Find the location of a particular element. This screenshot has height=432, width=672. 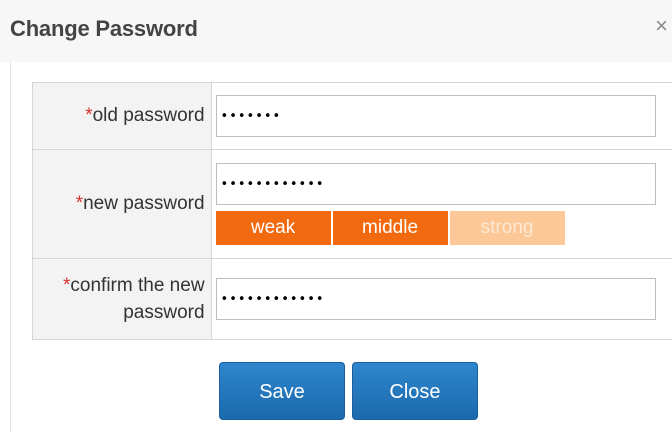

confirm-password-field-cell is located at coordinates (441, 299).